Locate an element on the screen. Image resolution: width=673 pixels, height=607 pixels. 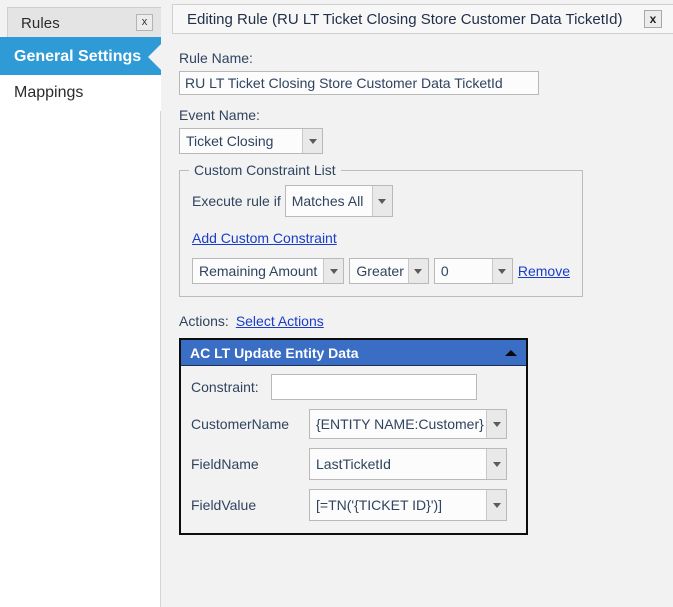
sidebar-item-label: General Settings is located at coordinates (78, 56).